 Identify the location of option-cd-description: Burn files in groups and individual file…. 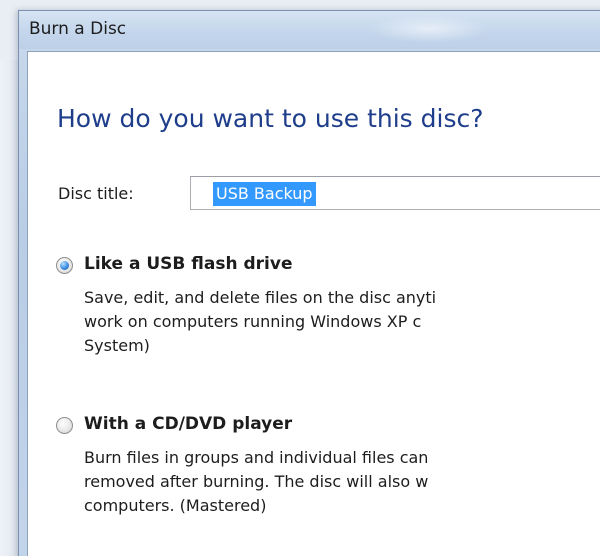
(256, 482).